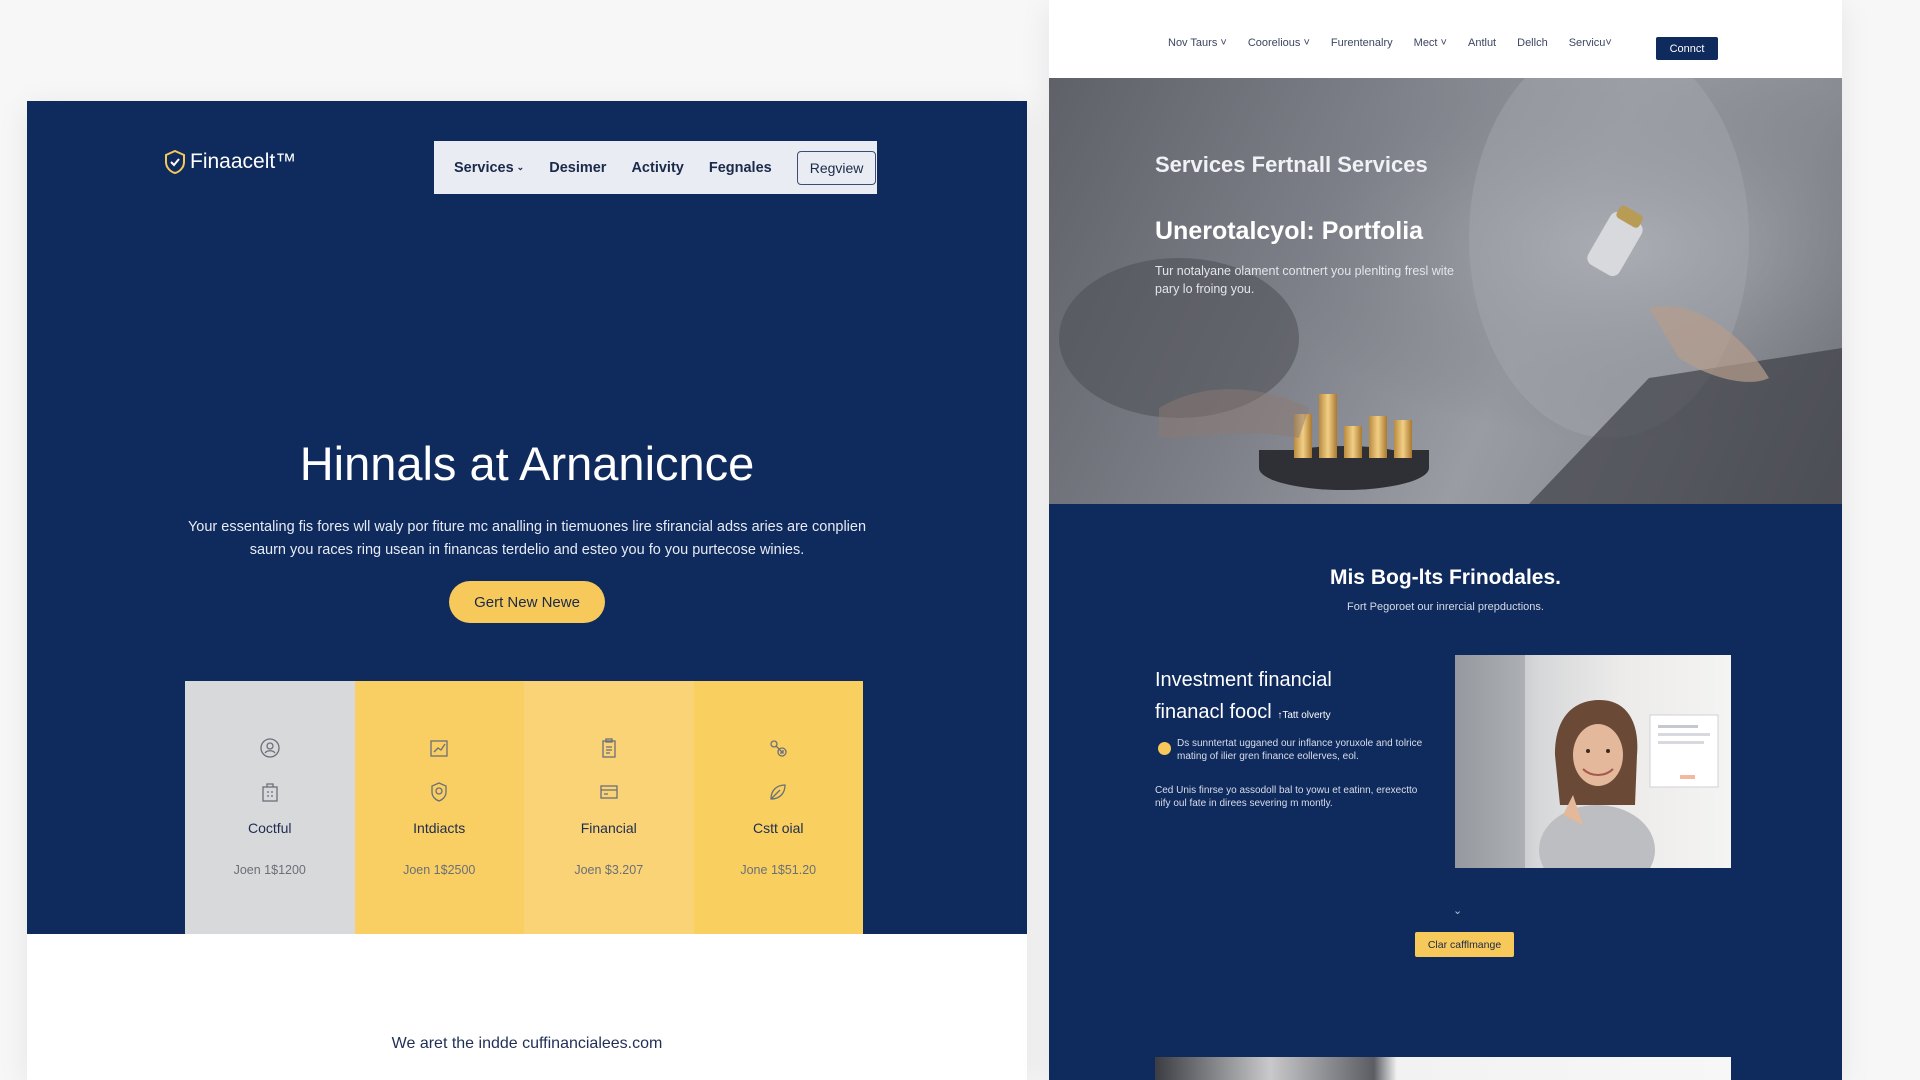 The height and width of the screenshot is (1080, 1920). I want to click on building-icon, so click(270, 792).